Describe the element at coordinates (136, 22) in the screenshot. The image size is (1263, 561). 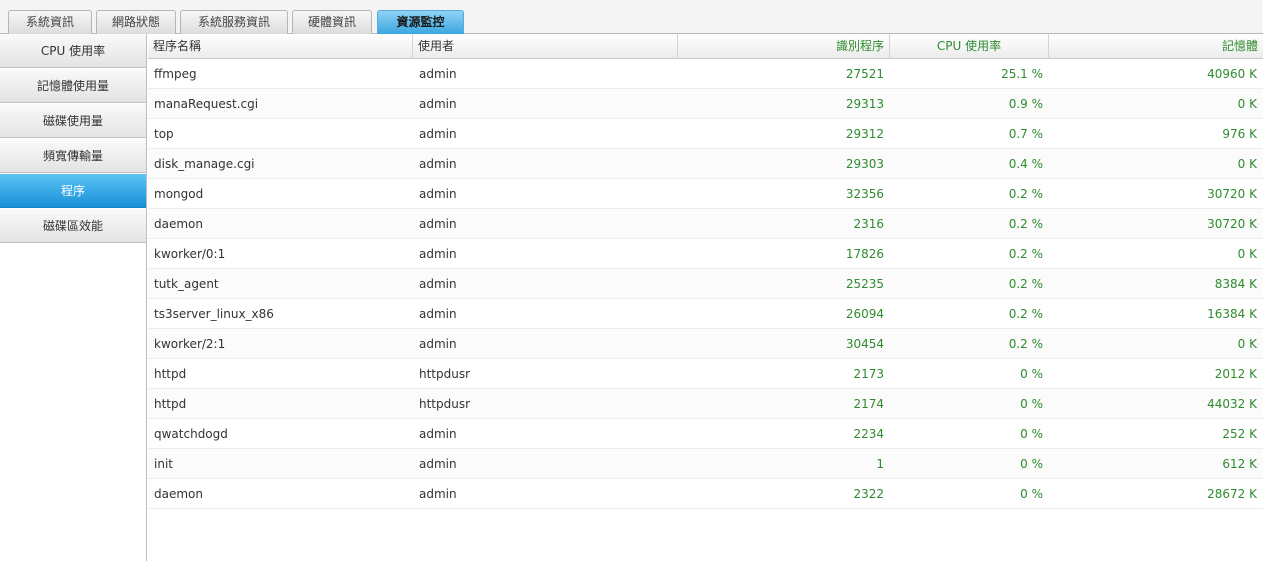
I see `tab-network-status: 網路狀態` at that location.